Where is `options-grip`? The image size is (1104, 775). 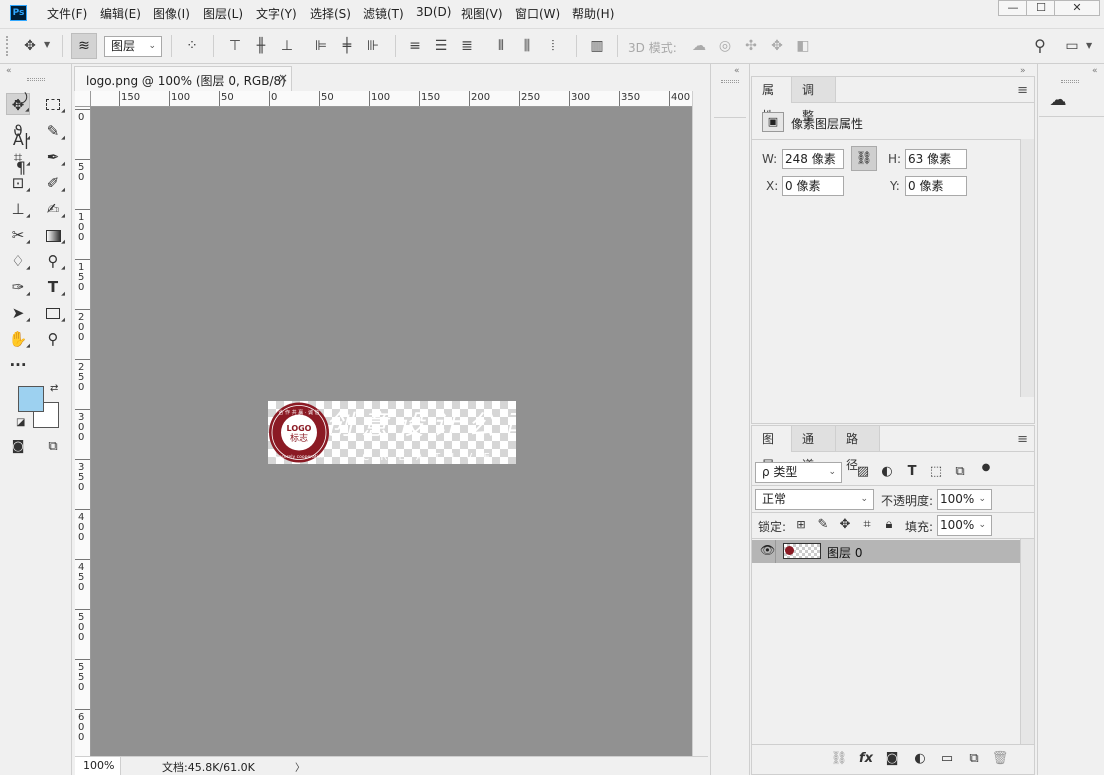 options-grip is located at coordinates (7, 46).